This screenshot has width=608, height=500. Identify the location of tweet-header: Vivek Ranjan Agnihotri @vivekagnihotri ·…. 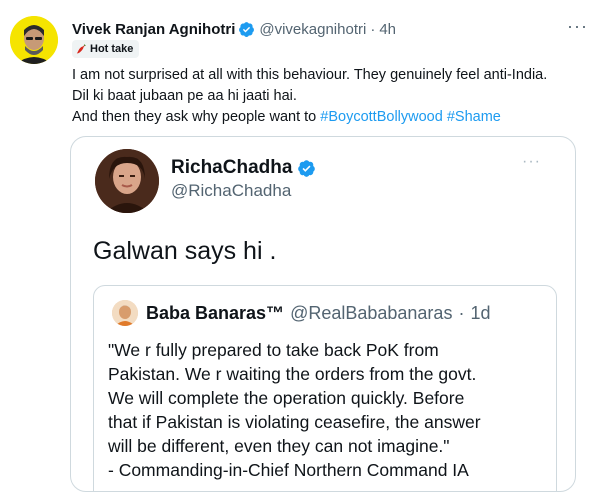
(330, 28).